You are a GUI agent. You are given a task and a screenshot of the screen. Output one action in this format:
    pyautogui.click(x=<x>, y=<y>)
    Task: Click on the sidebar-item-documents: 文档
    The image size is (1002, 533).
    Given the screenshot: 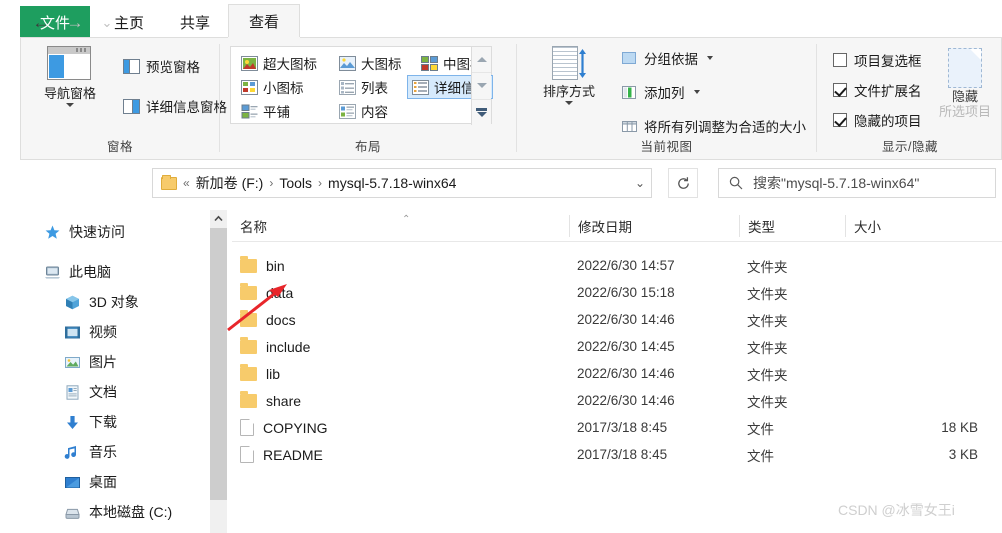 What is the action you would take?
    pyautogui.click(x=90, y=392)
    